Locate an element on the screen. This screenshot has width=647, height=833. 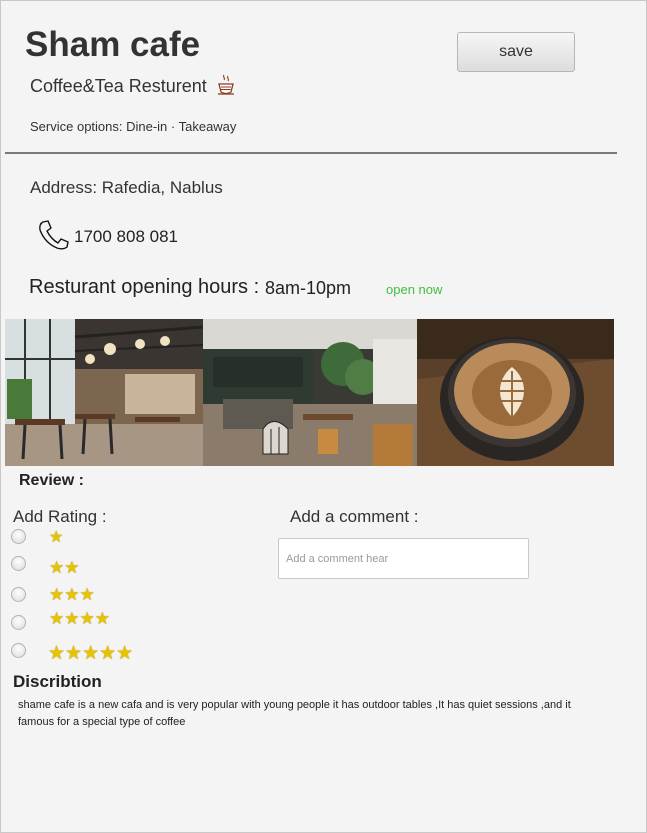
rating-stars-1: ★ is located at coordinates (56, 537).